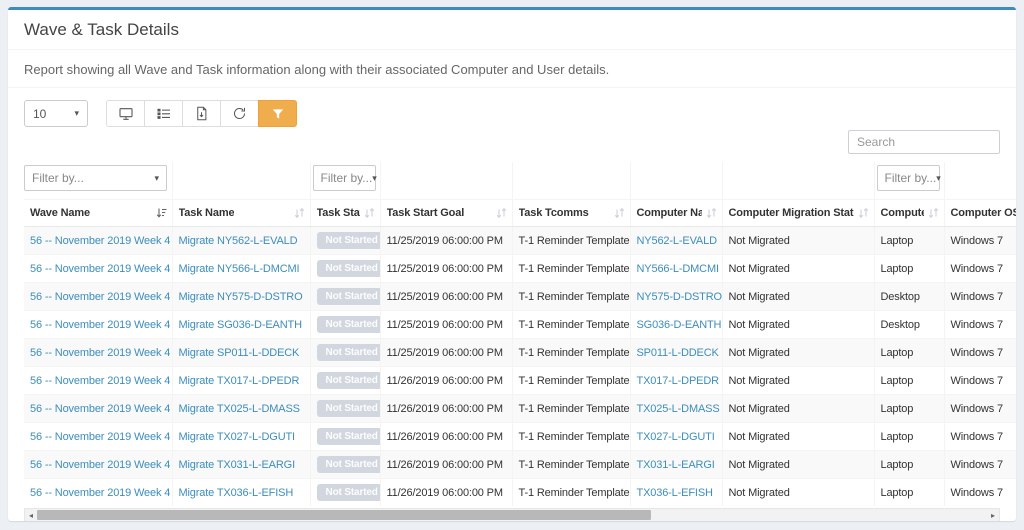 The width and height of the screenshot is (1024, 530). Describe the element at coordinates (678, 353) in the screenshot. I see `computer-name-link: SP011-L-DDECK` at that location.